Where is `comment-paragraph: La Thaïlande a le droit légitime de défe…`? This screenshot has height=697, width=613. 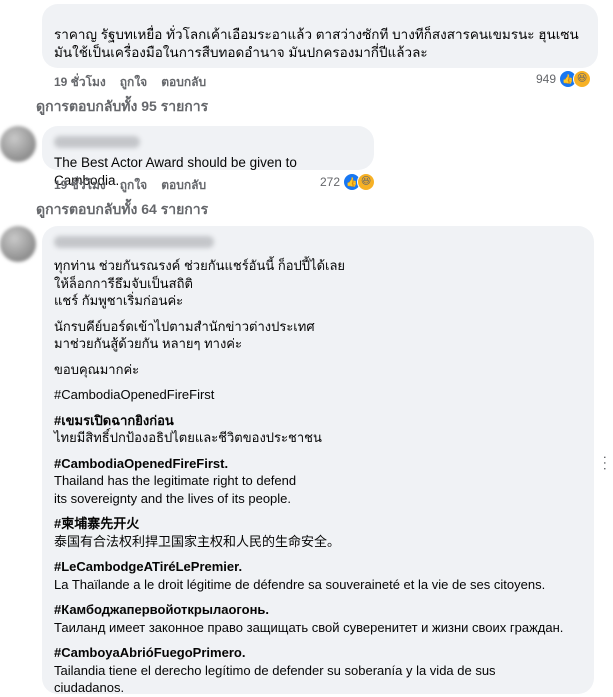
comment-paragraph: La Thaïlande a le droit légitime de défe… is located at coordinates (300, 584).